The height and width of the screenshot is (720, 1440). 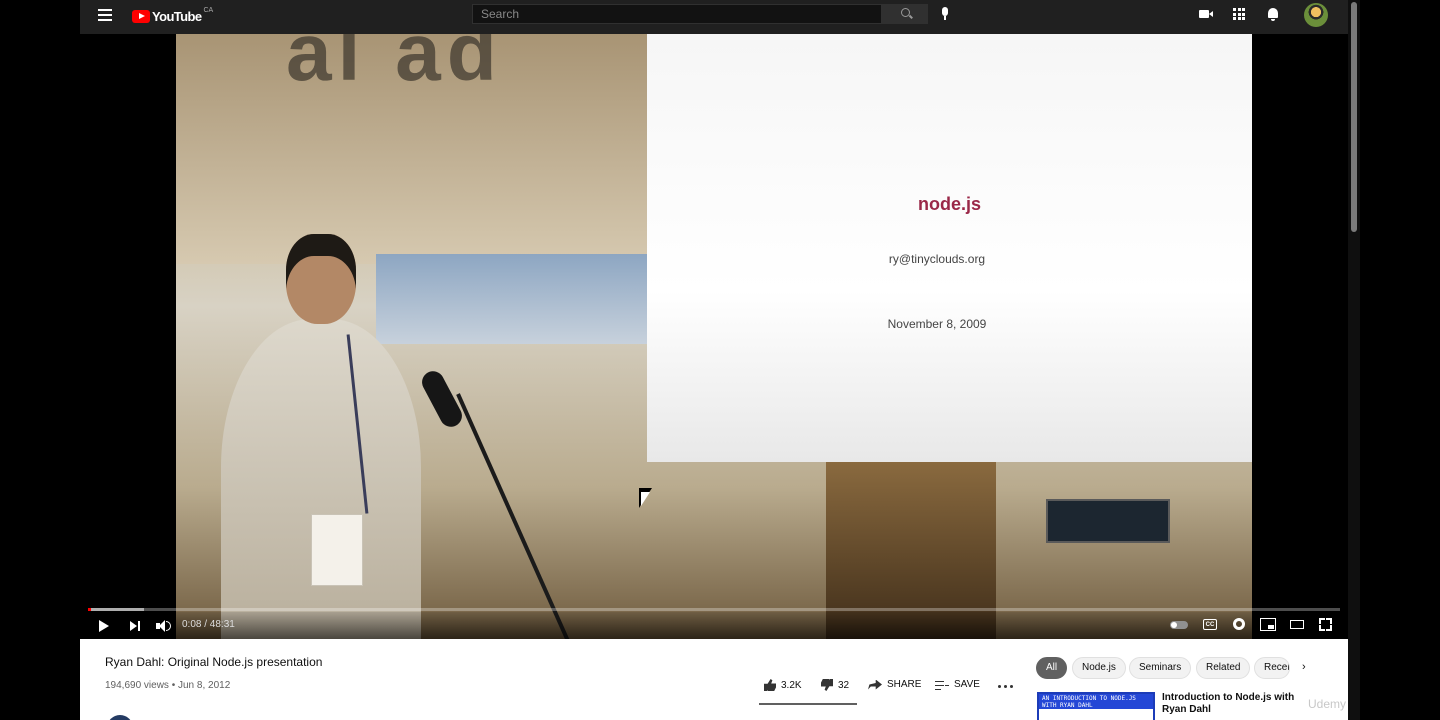 What do you see at coordinates (1325, 624) in the screenshot?
I see `fullscreen-icon` at bounding box center [1325, 624].